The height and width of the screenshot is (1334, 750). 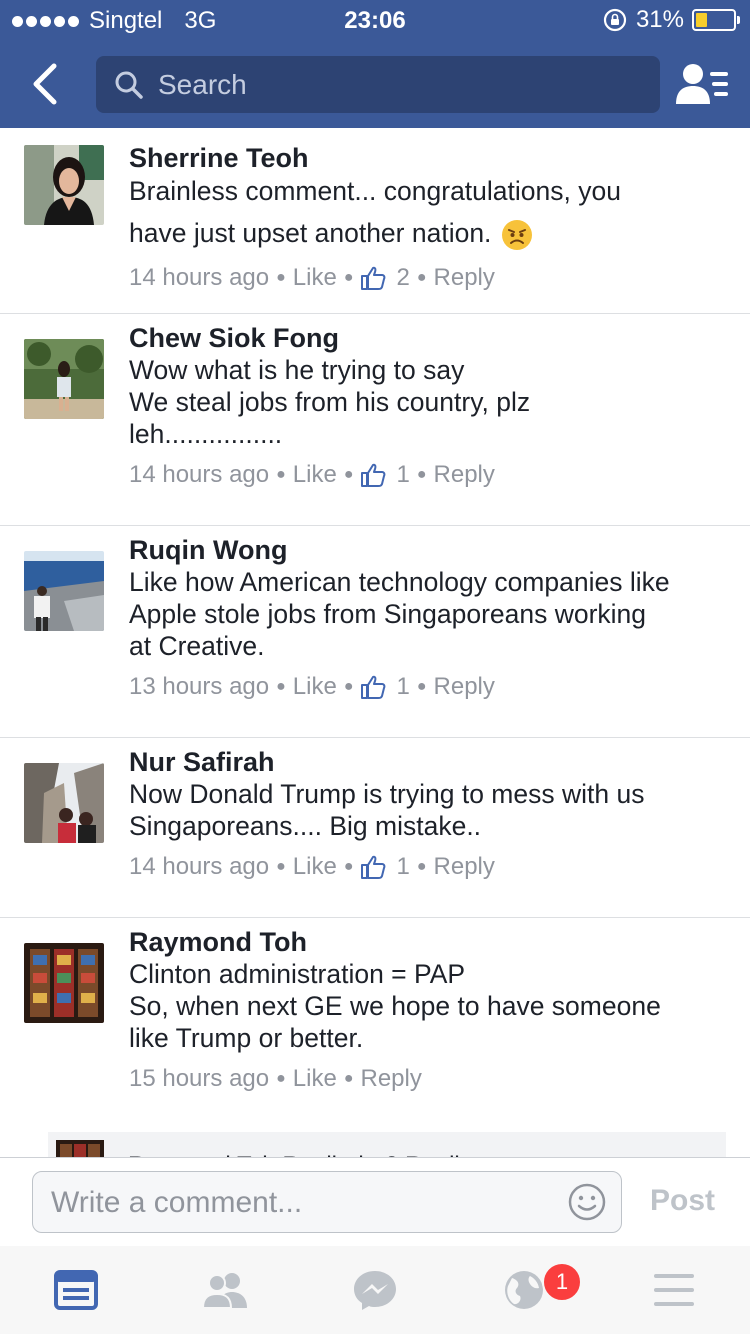 What do you see at coordinates (716, 20) in the screenshot?
I see `battery-icon` at bounding box center [716, 20].